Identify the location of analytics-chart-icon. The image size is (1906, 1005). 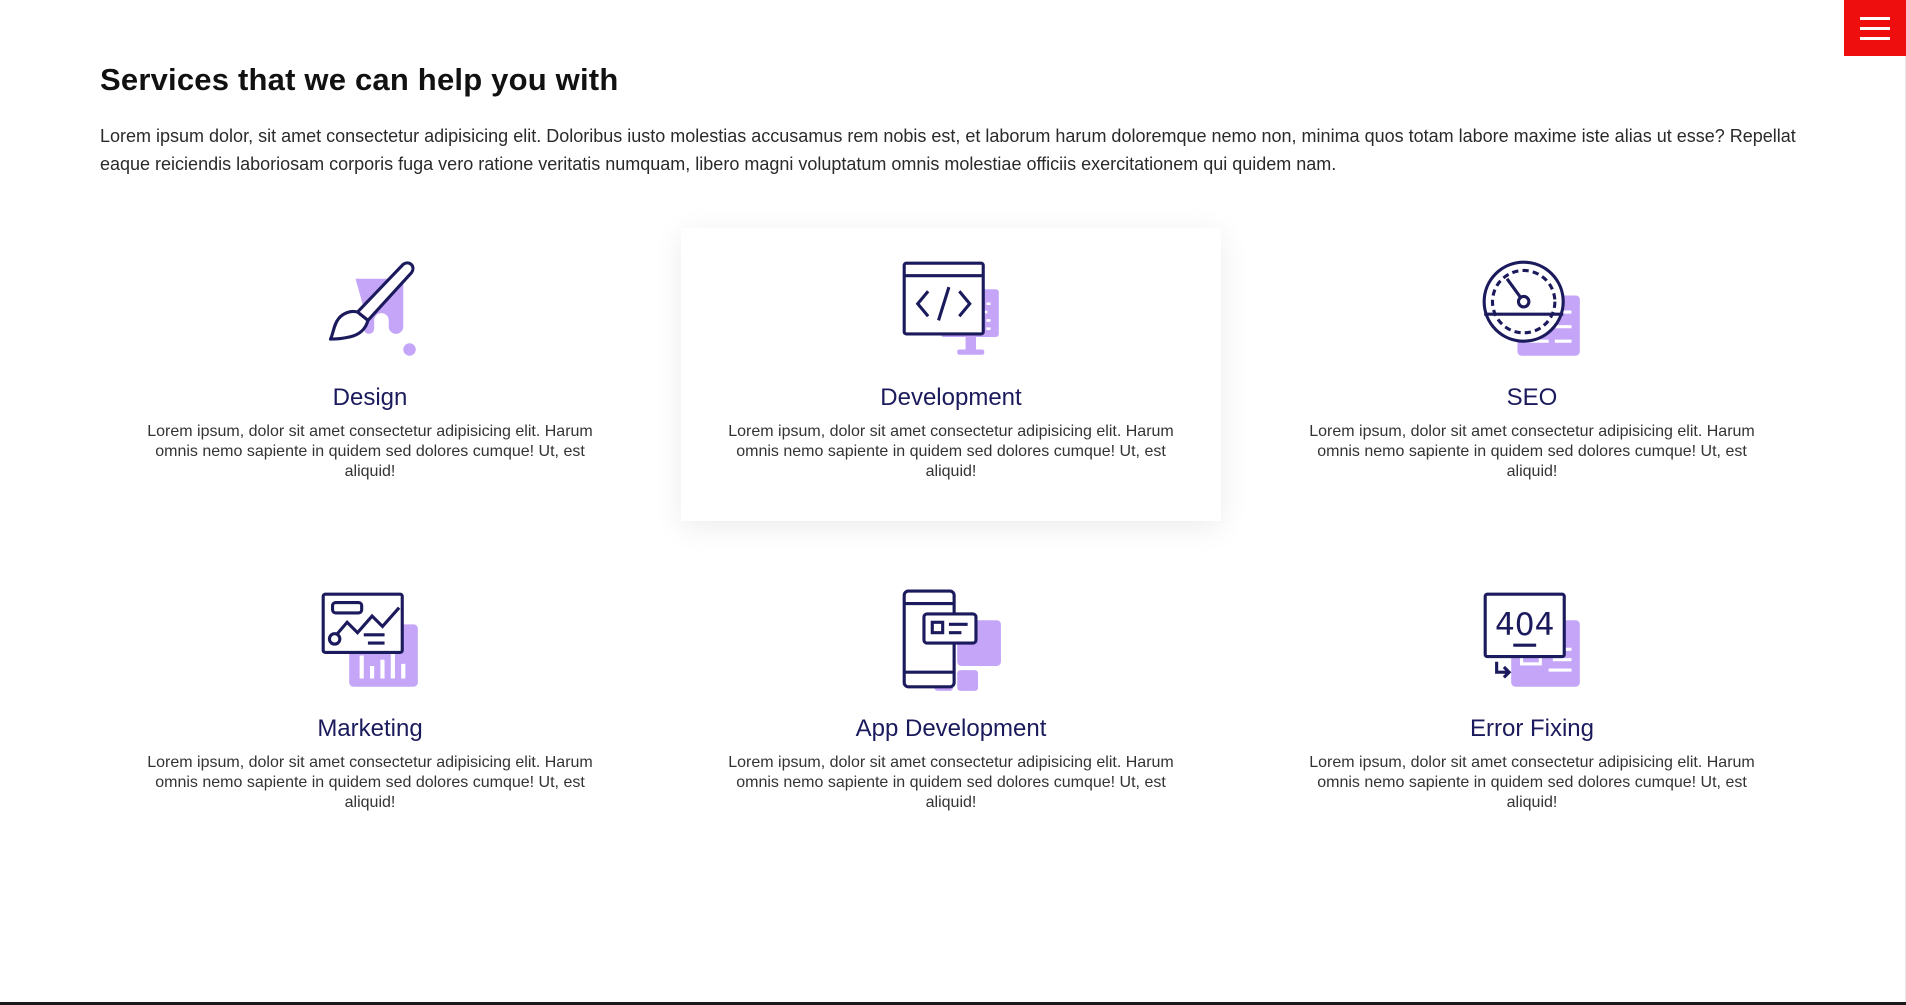
(369, 639).